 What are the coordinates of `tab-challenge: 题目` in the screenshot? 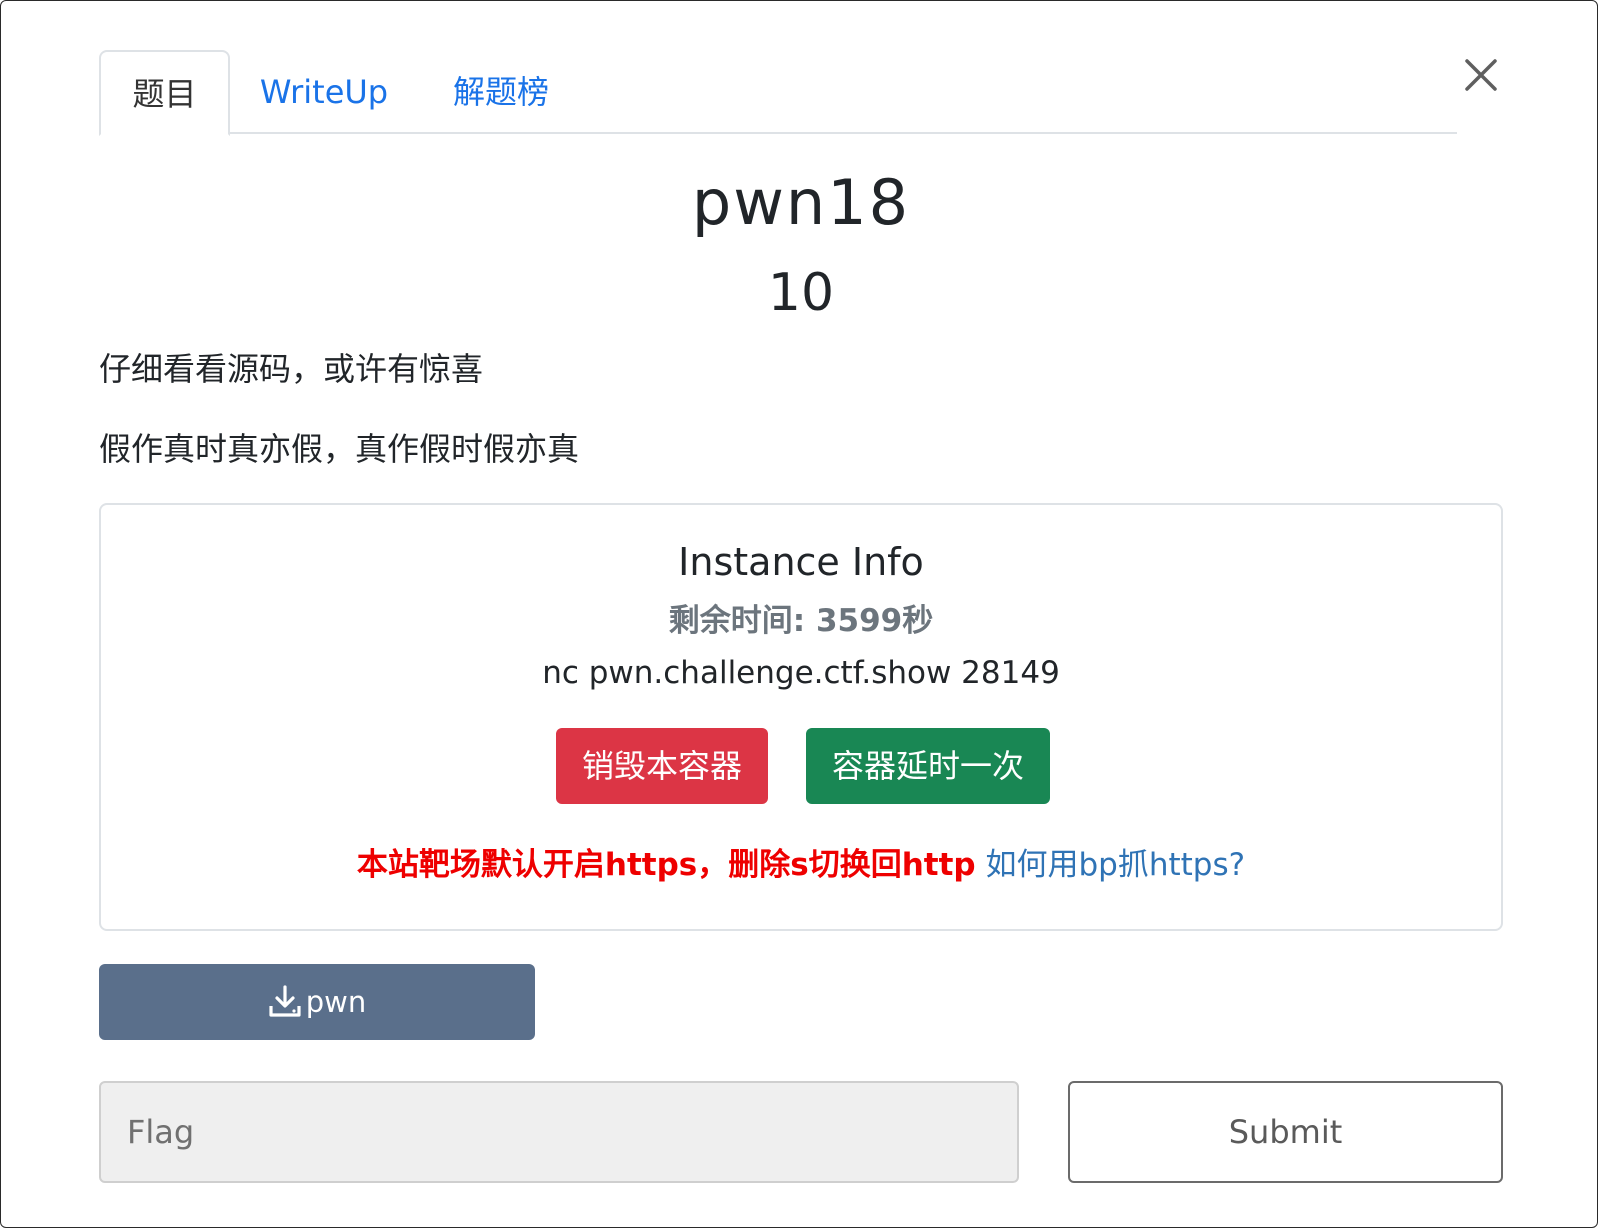 It's located at (164, 93).